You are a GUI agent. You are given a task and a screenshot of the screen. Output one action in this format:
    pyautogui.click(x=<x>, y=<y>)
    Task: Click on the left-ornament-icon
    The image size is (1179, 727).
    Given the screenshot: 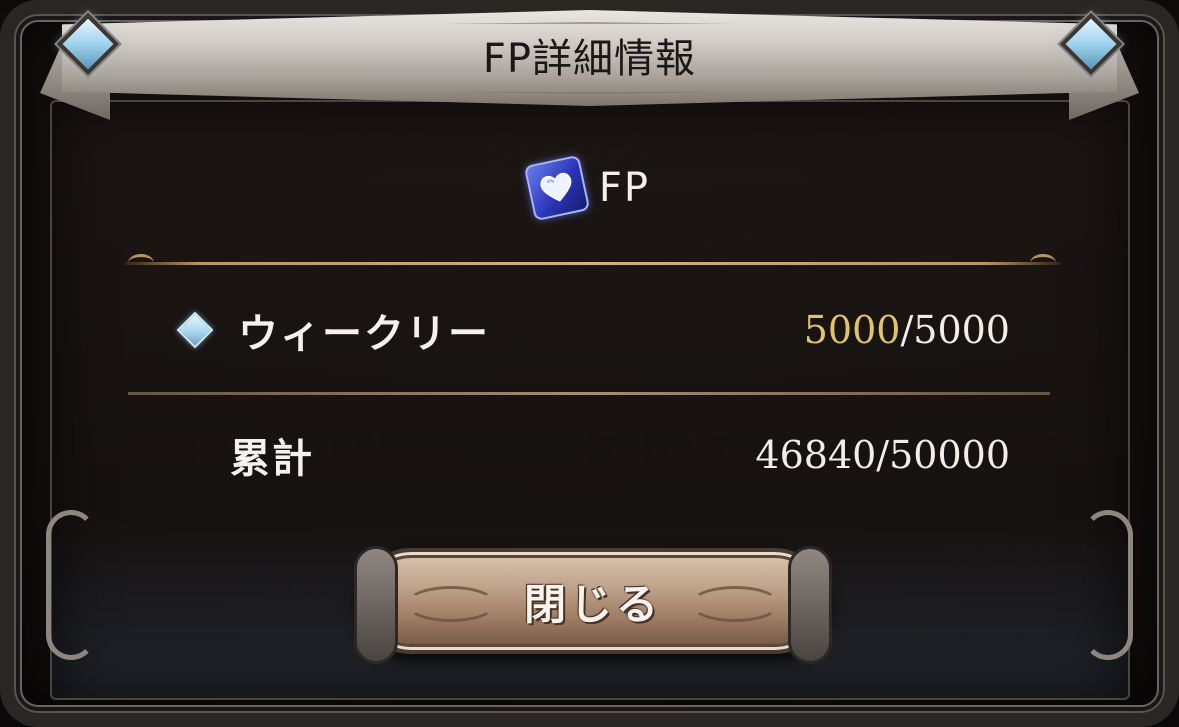 What is the action you would take?
    pyautogui.click(x=71, y=585)
    